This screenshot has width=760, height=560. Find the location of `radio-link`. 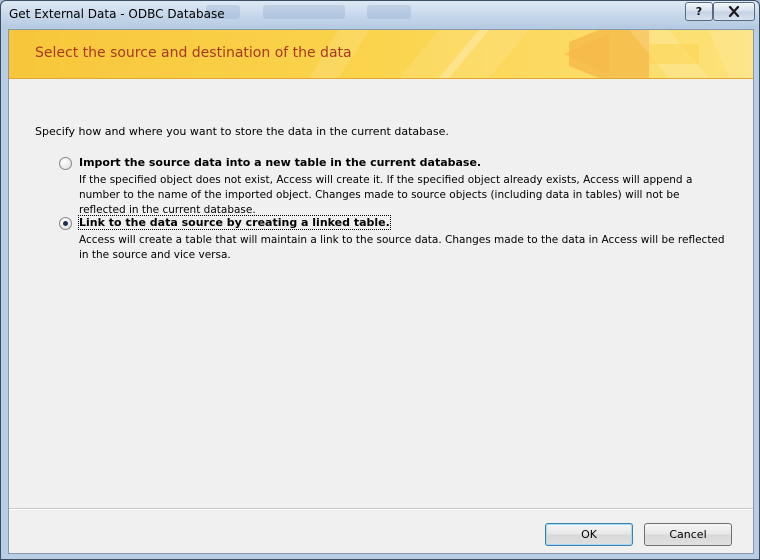

radio-link is located at coordinates (65, 223).